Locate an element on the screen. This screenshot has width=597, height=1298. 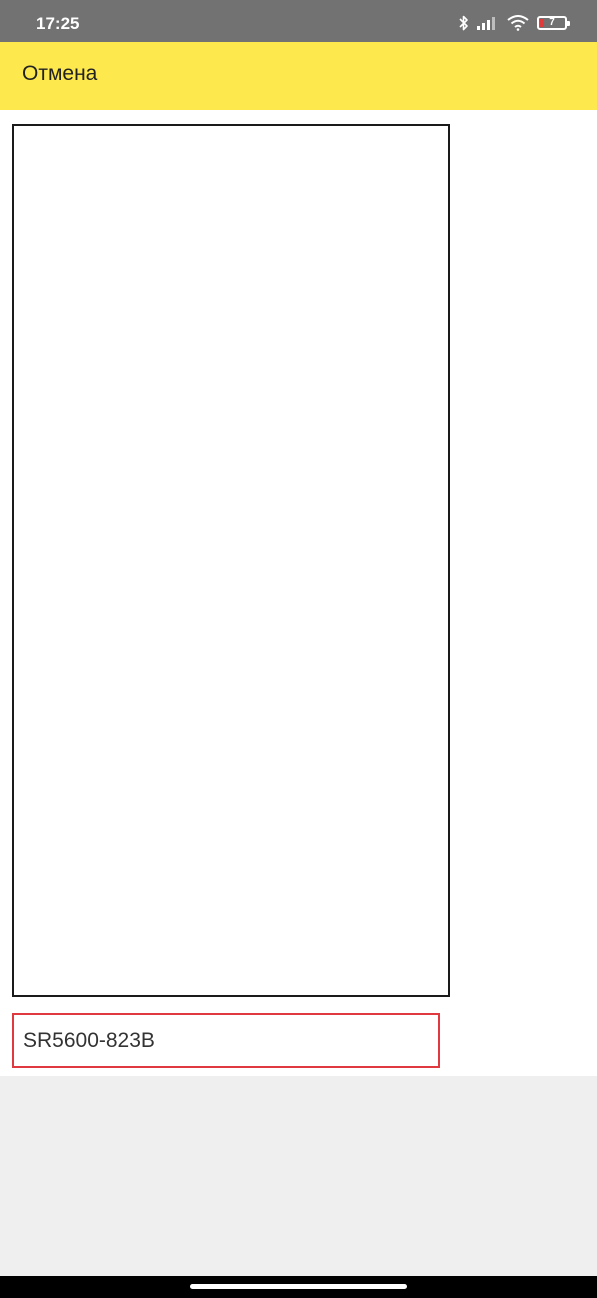
navigation-bar is located at coordinates (298, 1287).